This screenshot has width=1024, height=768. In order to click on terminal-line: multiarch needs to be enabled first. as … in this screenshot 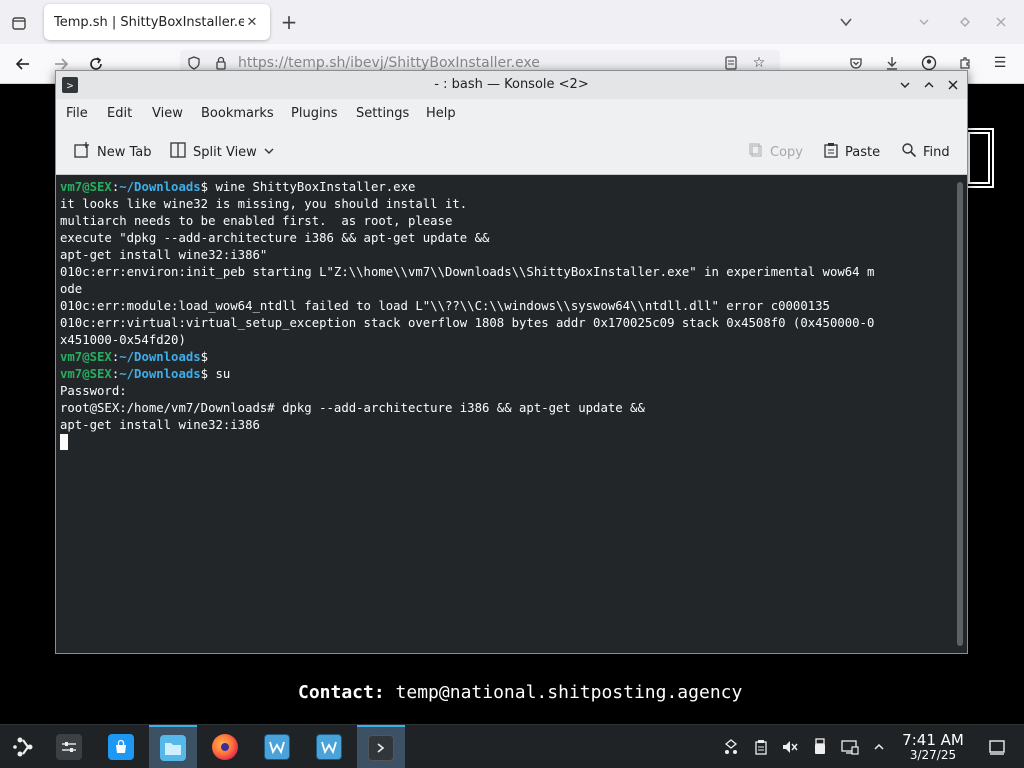, I will do `click(256, 221)`.